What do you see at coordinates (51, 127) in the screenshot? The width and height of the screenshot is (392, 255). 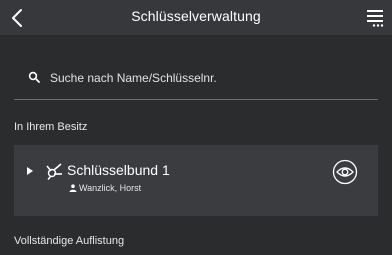 I see `section-heading-owned: In Ihrem Besitz` at bounding box center [51, 127].